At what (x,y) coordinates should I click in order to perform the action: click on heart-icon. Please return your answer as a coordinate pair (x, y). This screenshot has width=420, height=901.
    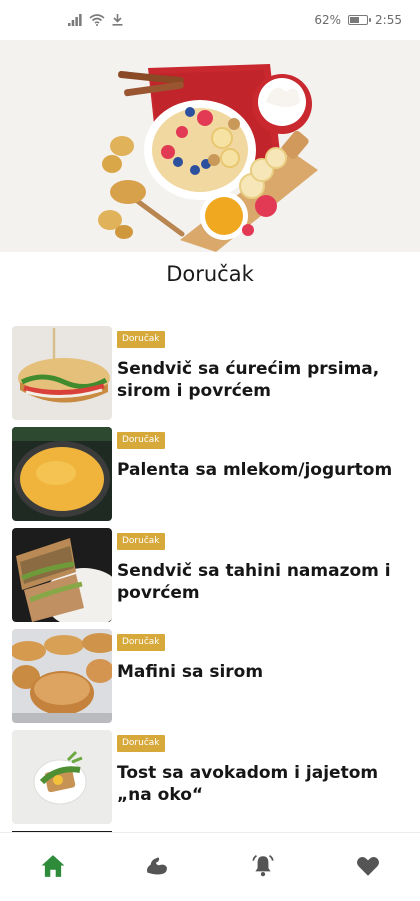
    Looking at the image, I should click on (368, 866).